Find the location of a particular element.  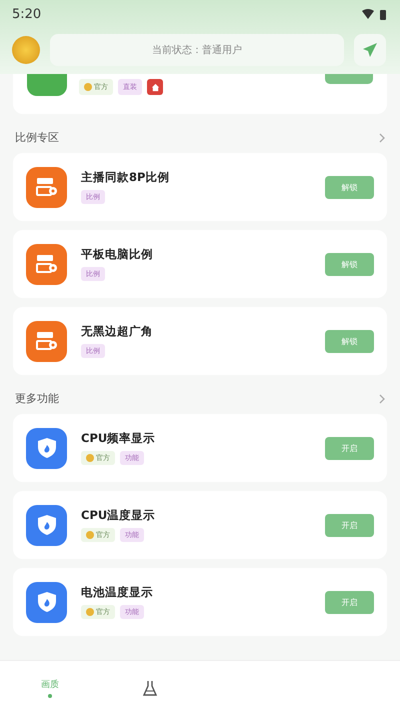

battery-icon is located at coordinates (383, 14).